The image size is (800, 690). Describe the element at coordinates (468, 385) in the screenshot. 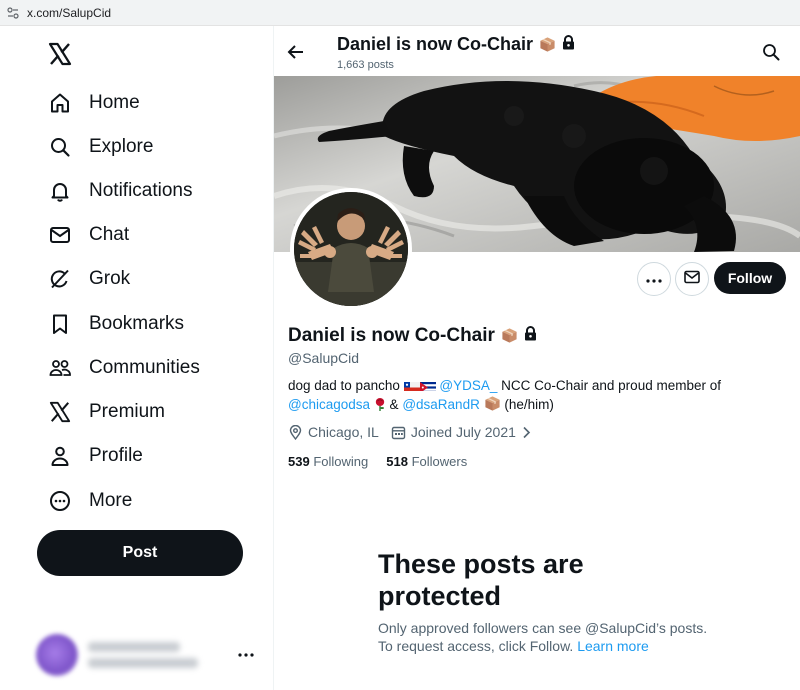

I see `bio-link-ydsa: @YDSA_` at that location.